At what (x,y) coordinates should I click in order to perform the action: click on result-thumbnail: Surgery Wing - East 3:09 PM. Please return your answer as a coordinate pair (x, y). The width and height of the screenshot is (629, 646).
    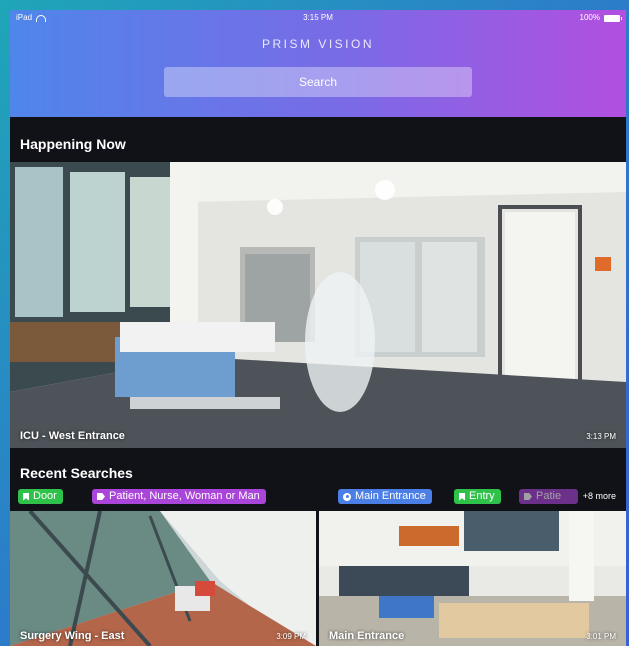
    Looking at the image, I should click on (163, 578).